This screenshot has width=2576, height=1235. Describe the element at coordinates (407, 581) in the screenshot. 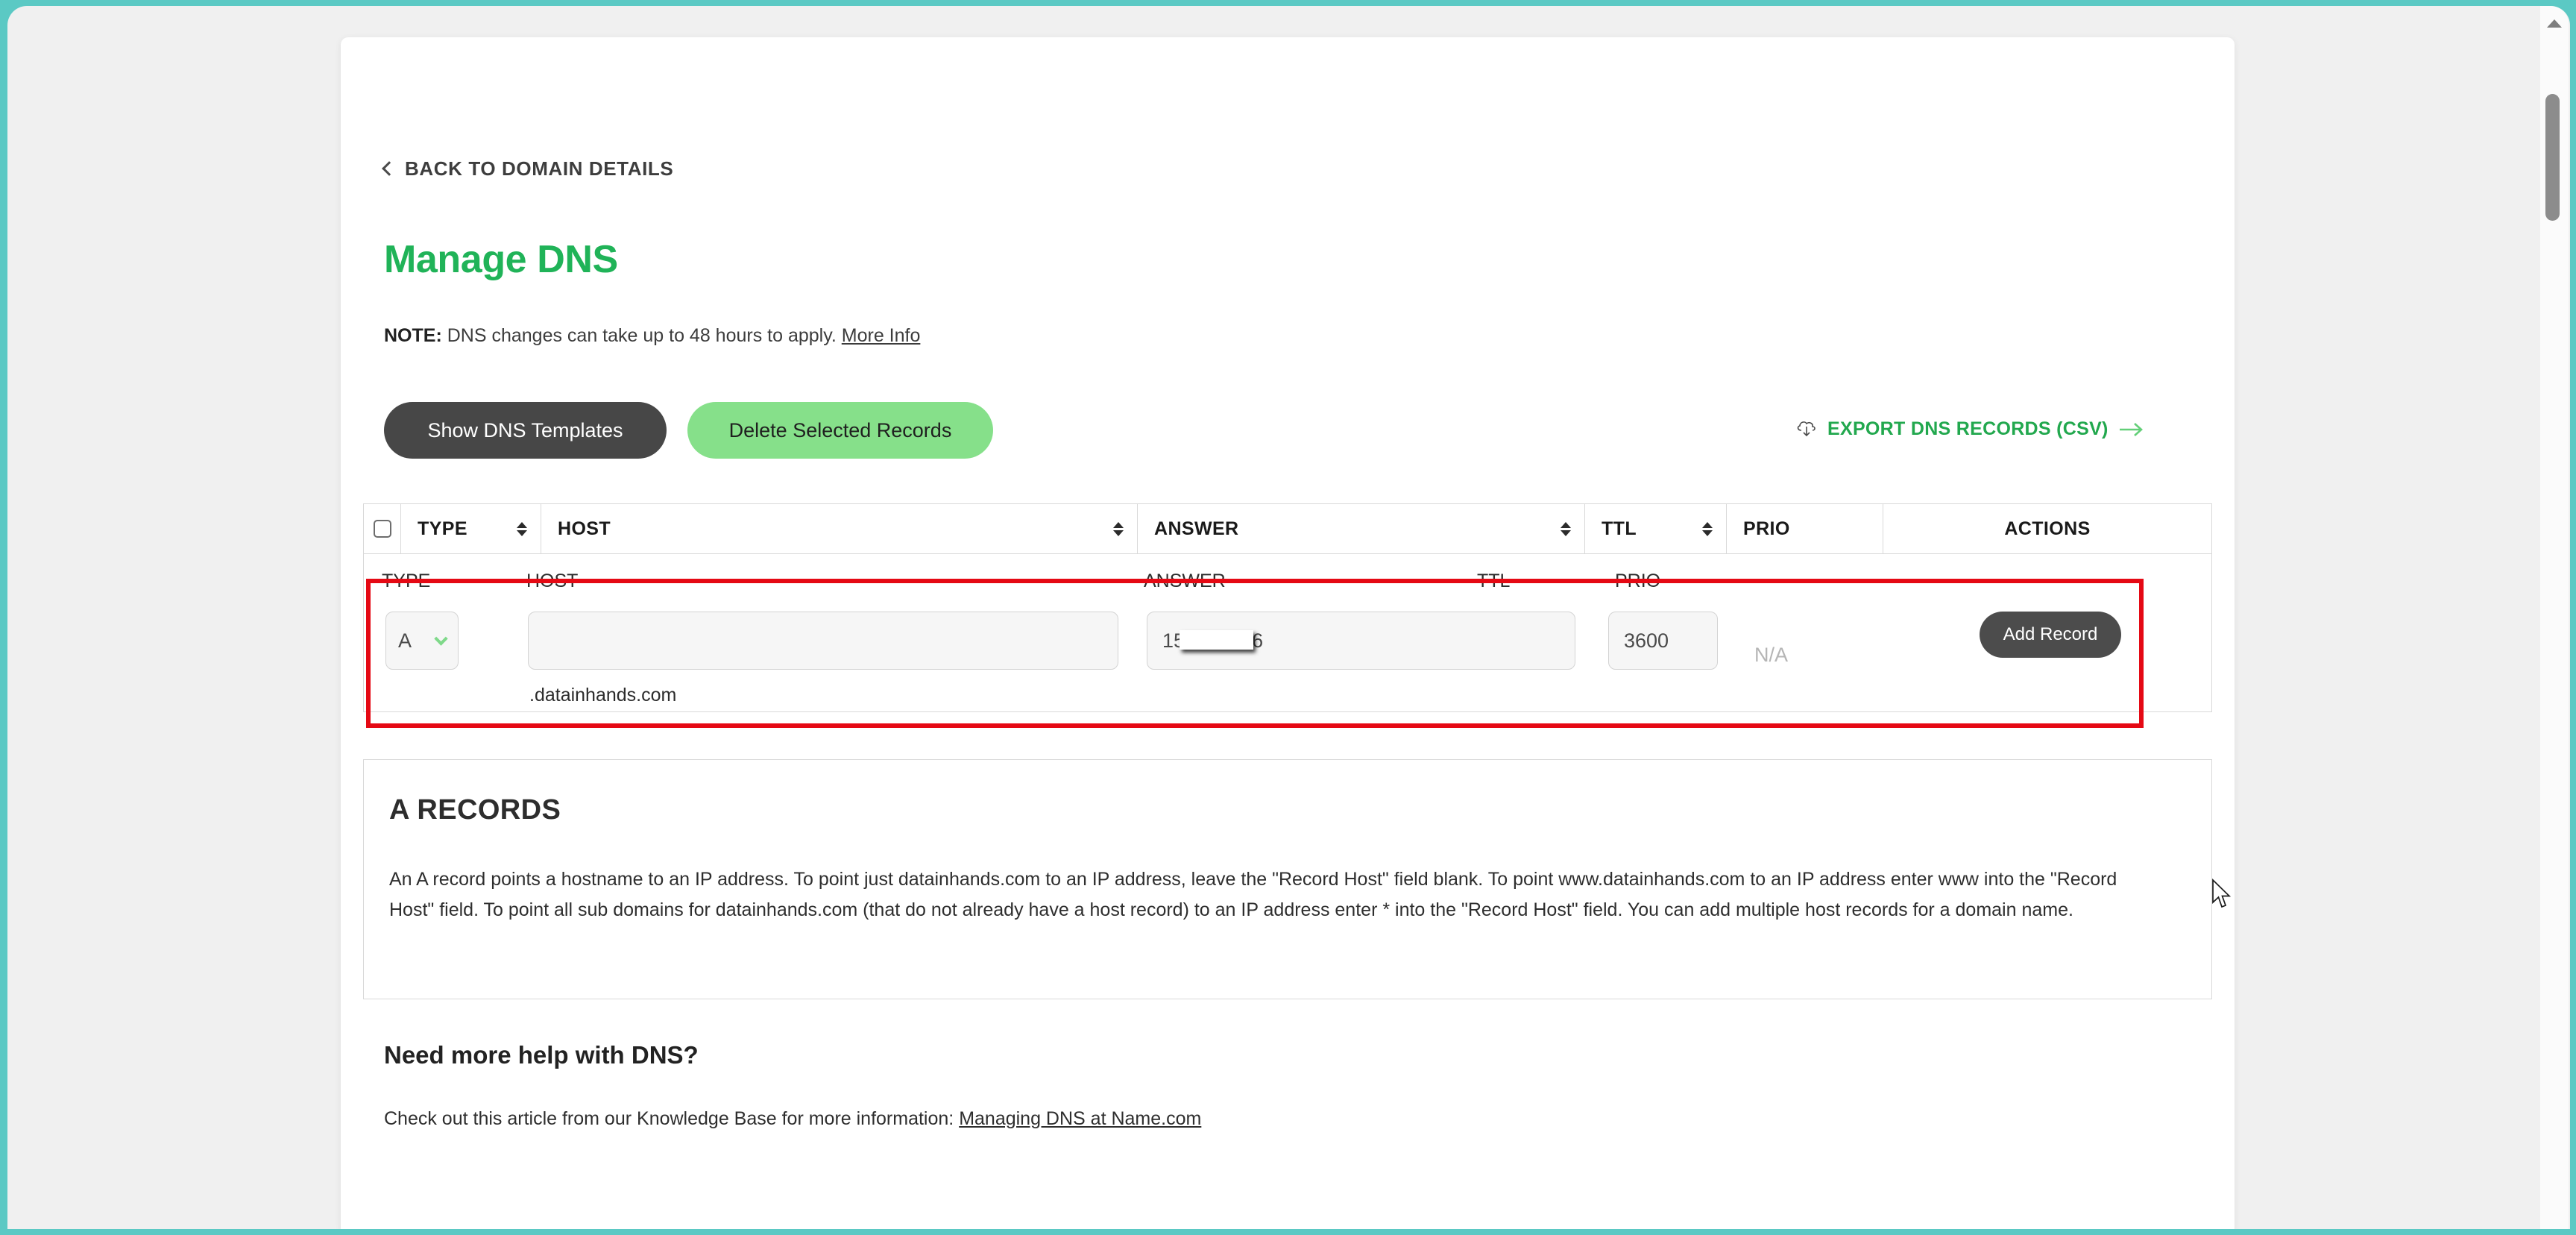

I see `form-label-type: TYPE` at that location.